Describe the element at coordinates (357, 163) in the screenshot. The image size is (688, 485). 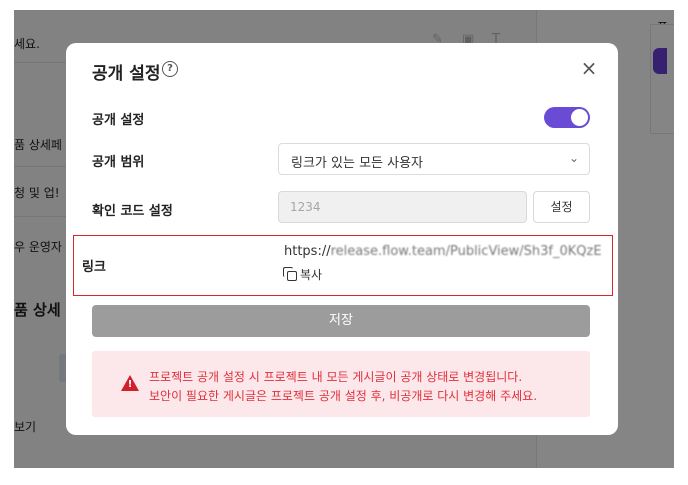
I see `scope-select-value: 링크가 있는 모든 사용자` at that location.